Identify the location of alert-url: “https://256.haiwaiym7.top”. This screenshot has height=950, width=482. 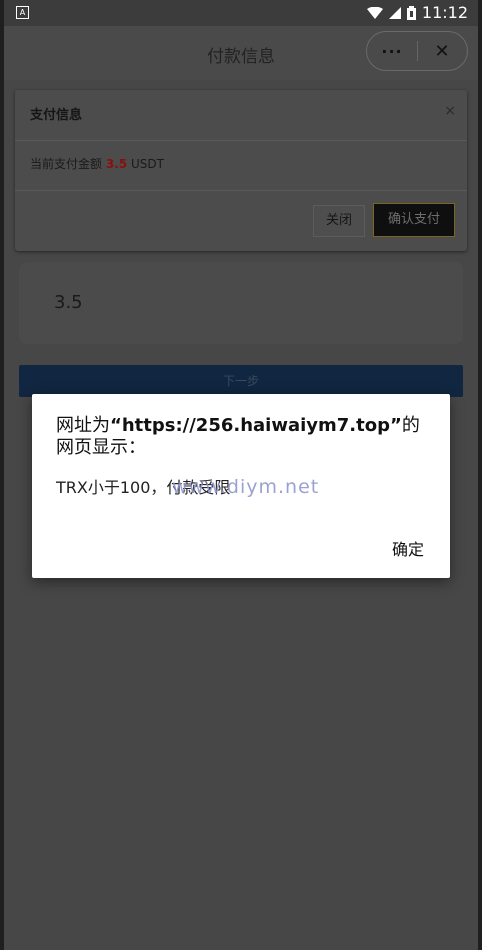
(256, 425).